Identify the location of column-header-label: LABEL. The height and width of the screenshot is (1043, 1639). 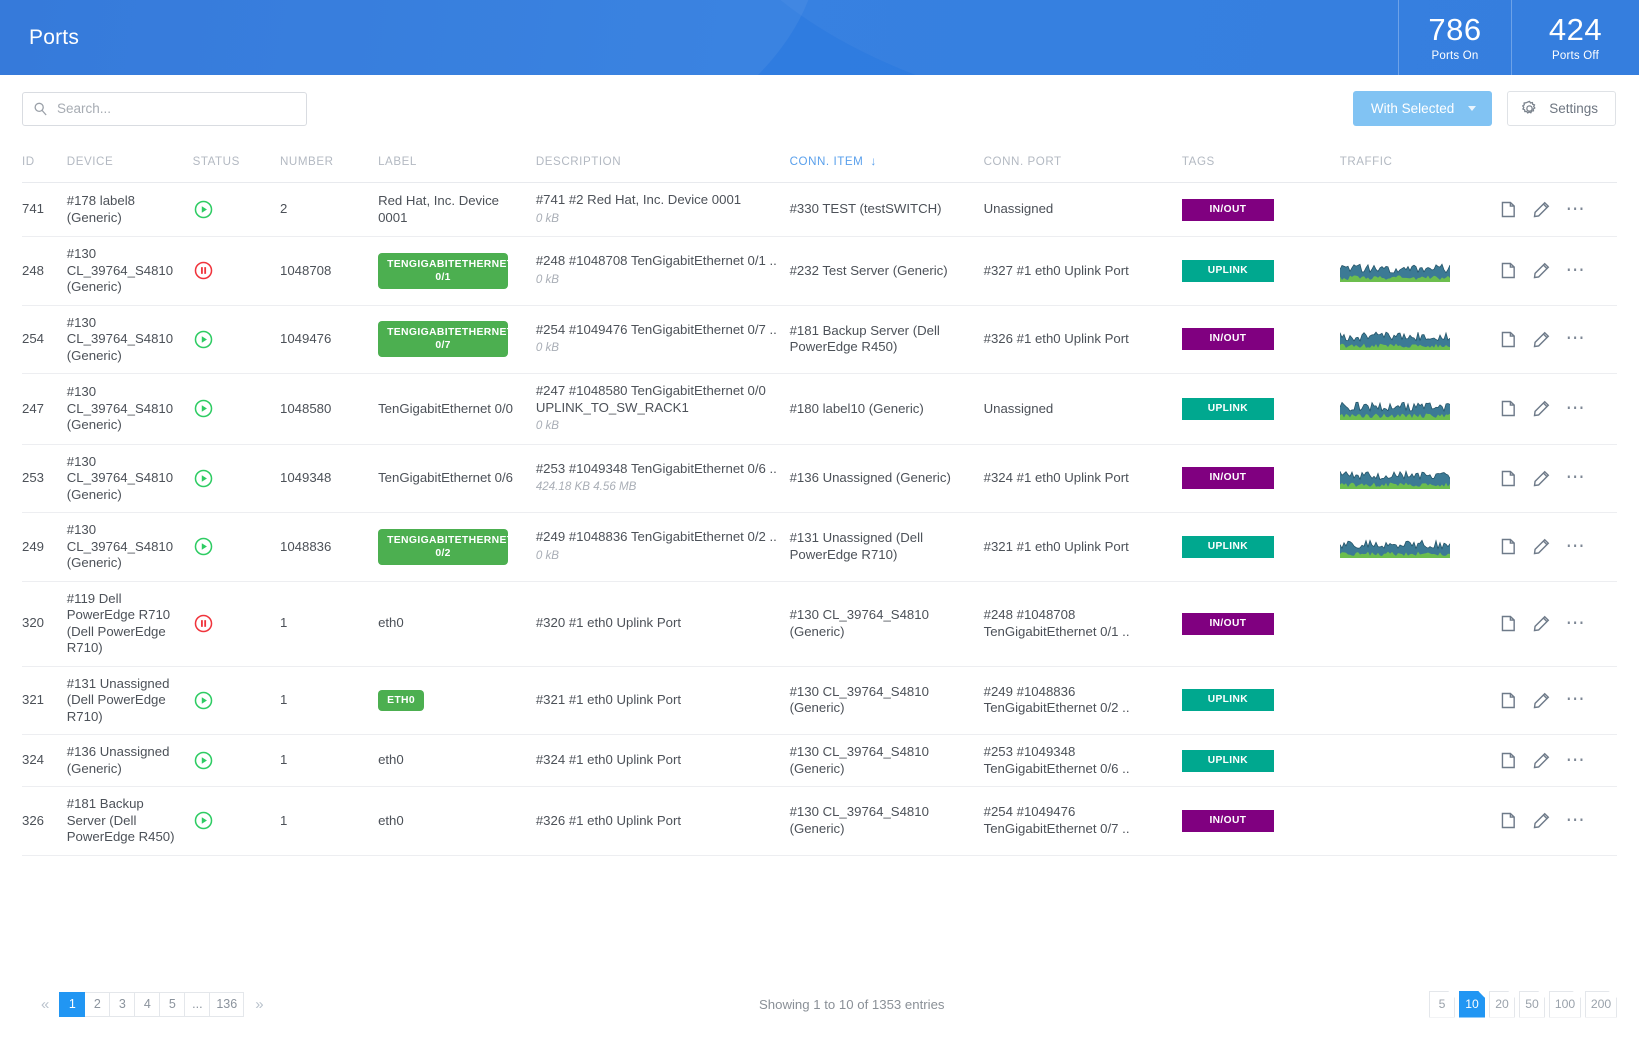
(457, 162).